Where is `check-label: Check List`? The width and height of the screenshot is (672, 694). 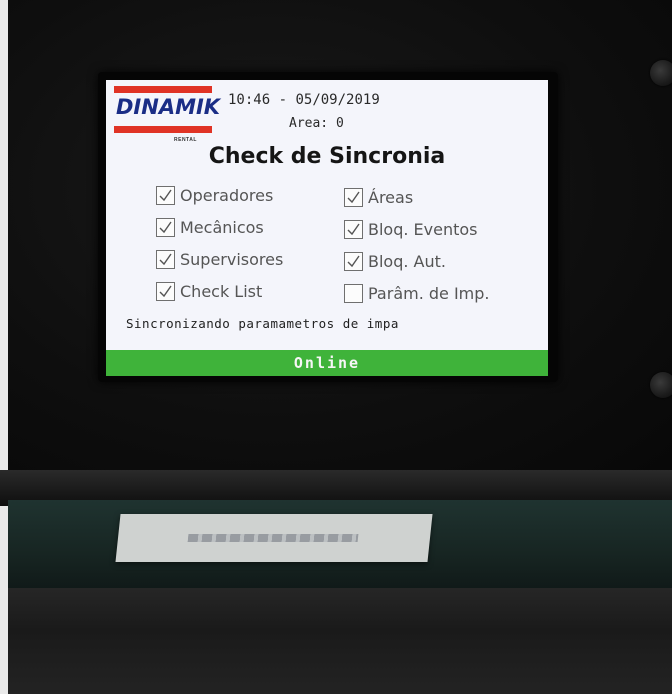
check-label: Check List is located at coordinates (221, 291).